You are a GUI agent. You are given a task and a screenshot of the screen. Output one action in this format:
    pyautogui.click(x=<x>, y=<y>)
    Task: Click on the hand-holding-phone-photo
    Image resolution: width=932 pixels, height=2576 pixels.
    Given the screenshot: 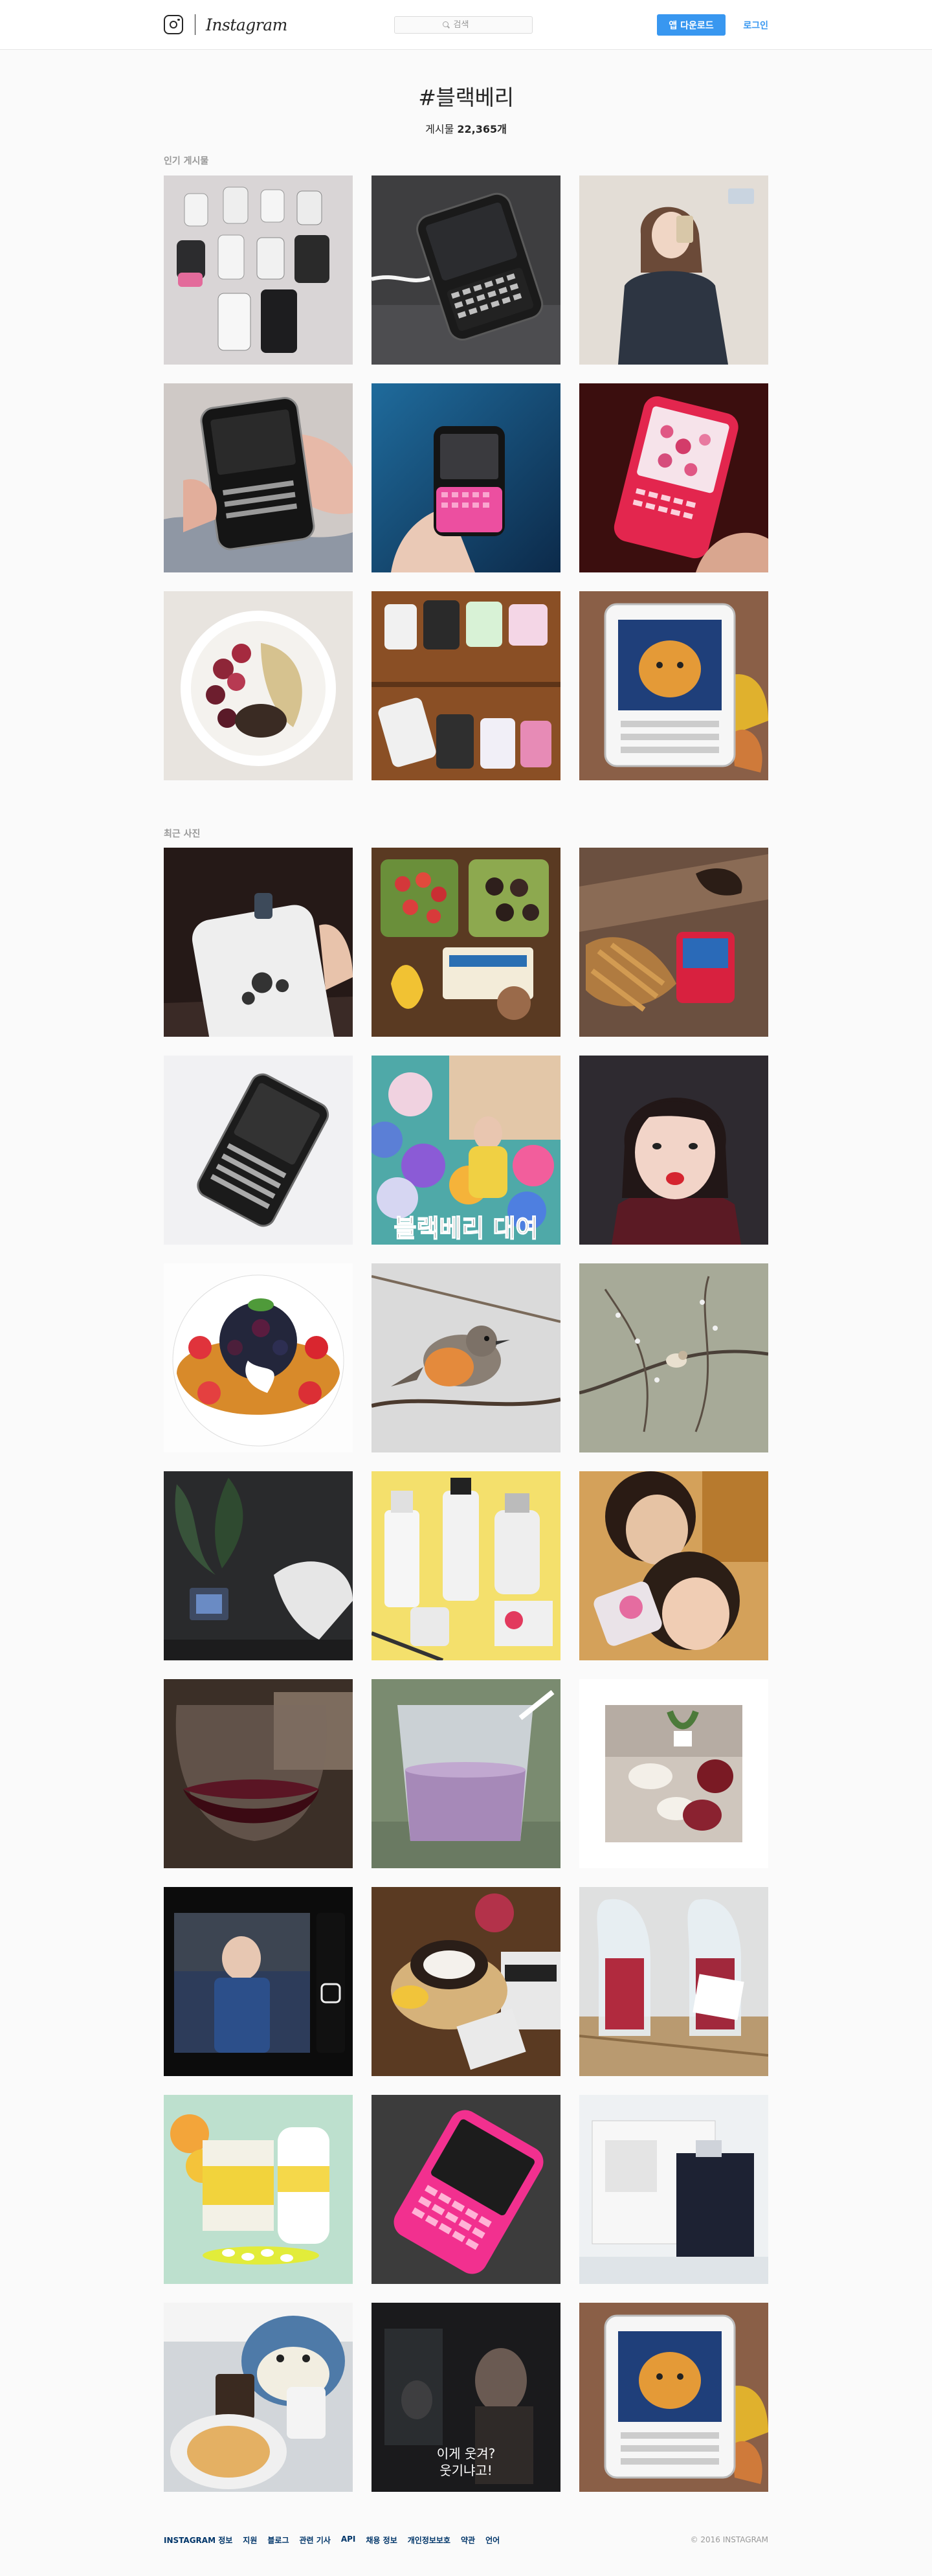 What is the action you would take?
    pyautogui.click(x=258, y=478)
    